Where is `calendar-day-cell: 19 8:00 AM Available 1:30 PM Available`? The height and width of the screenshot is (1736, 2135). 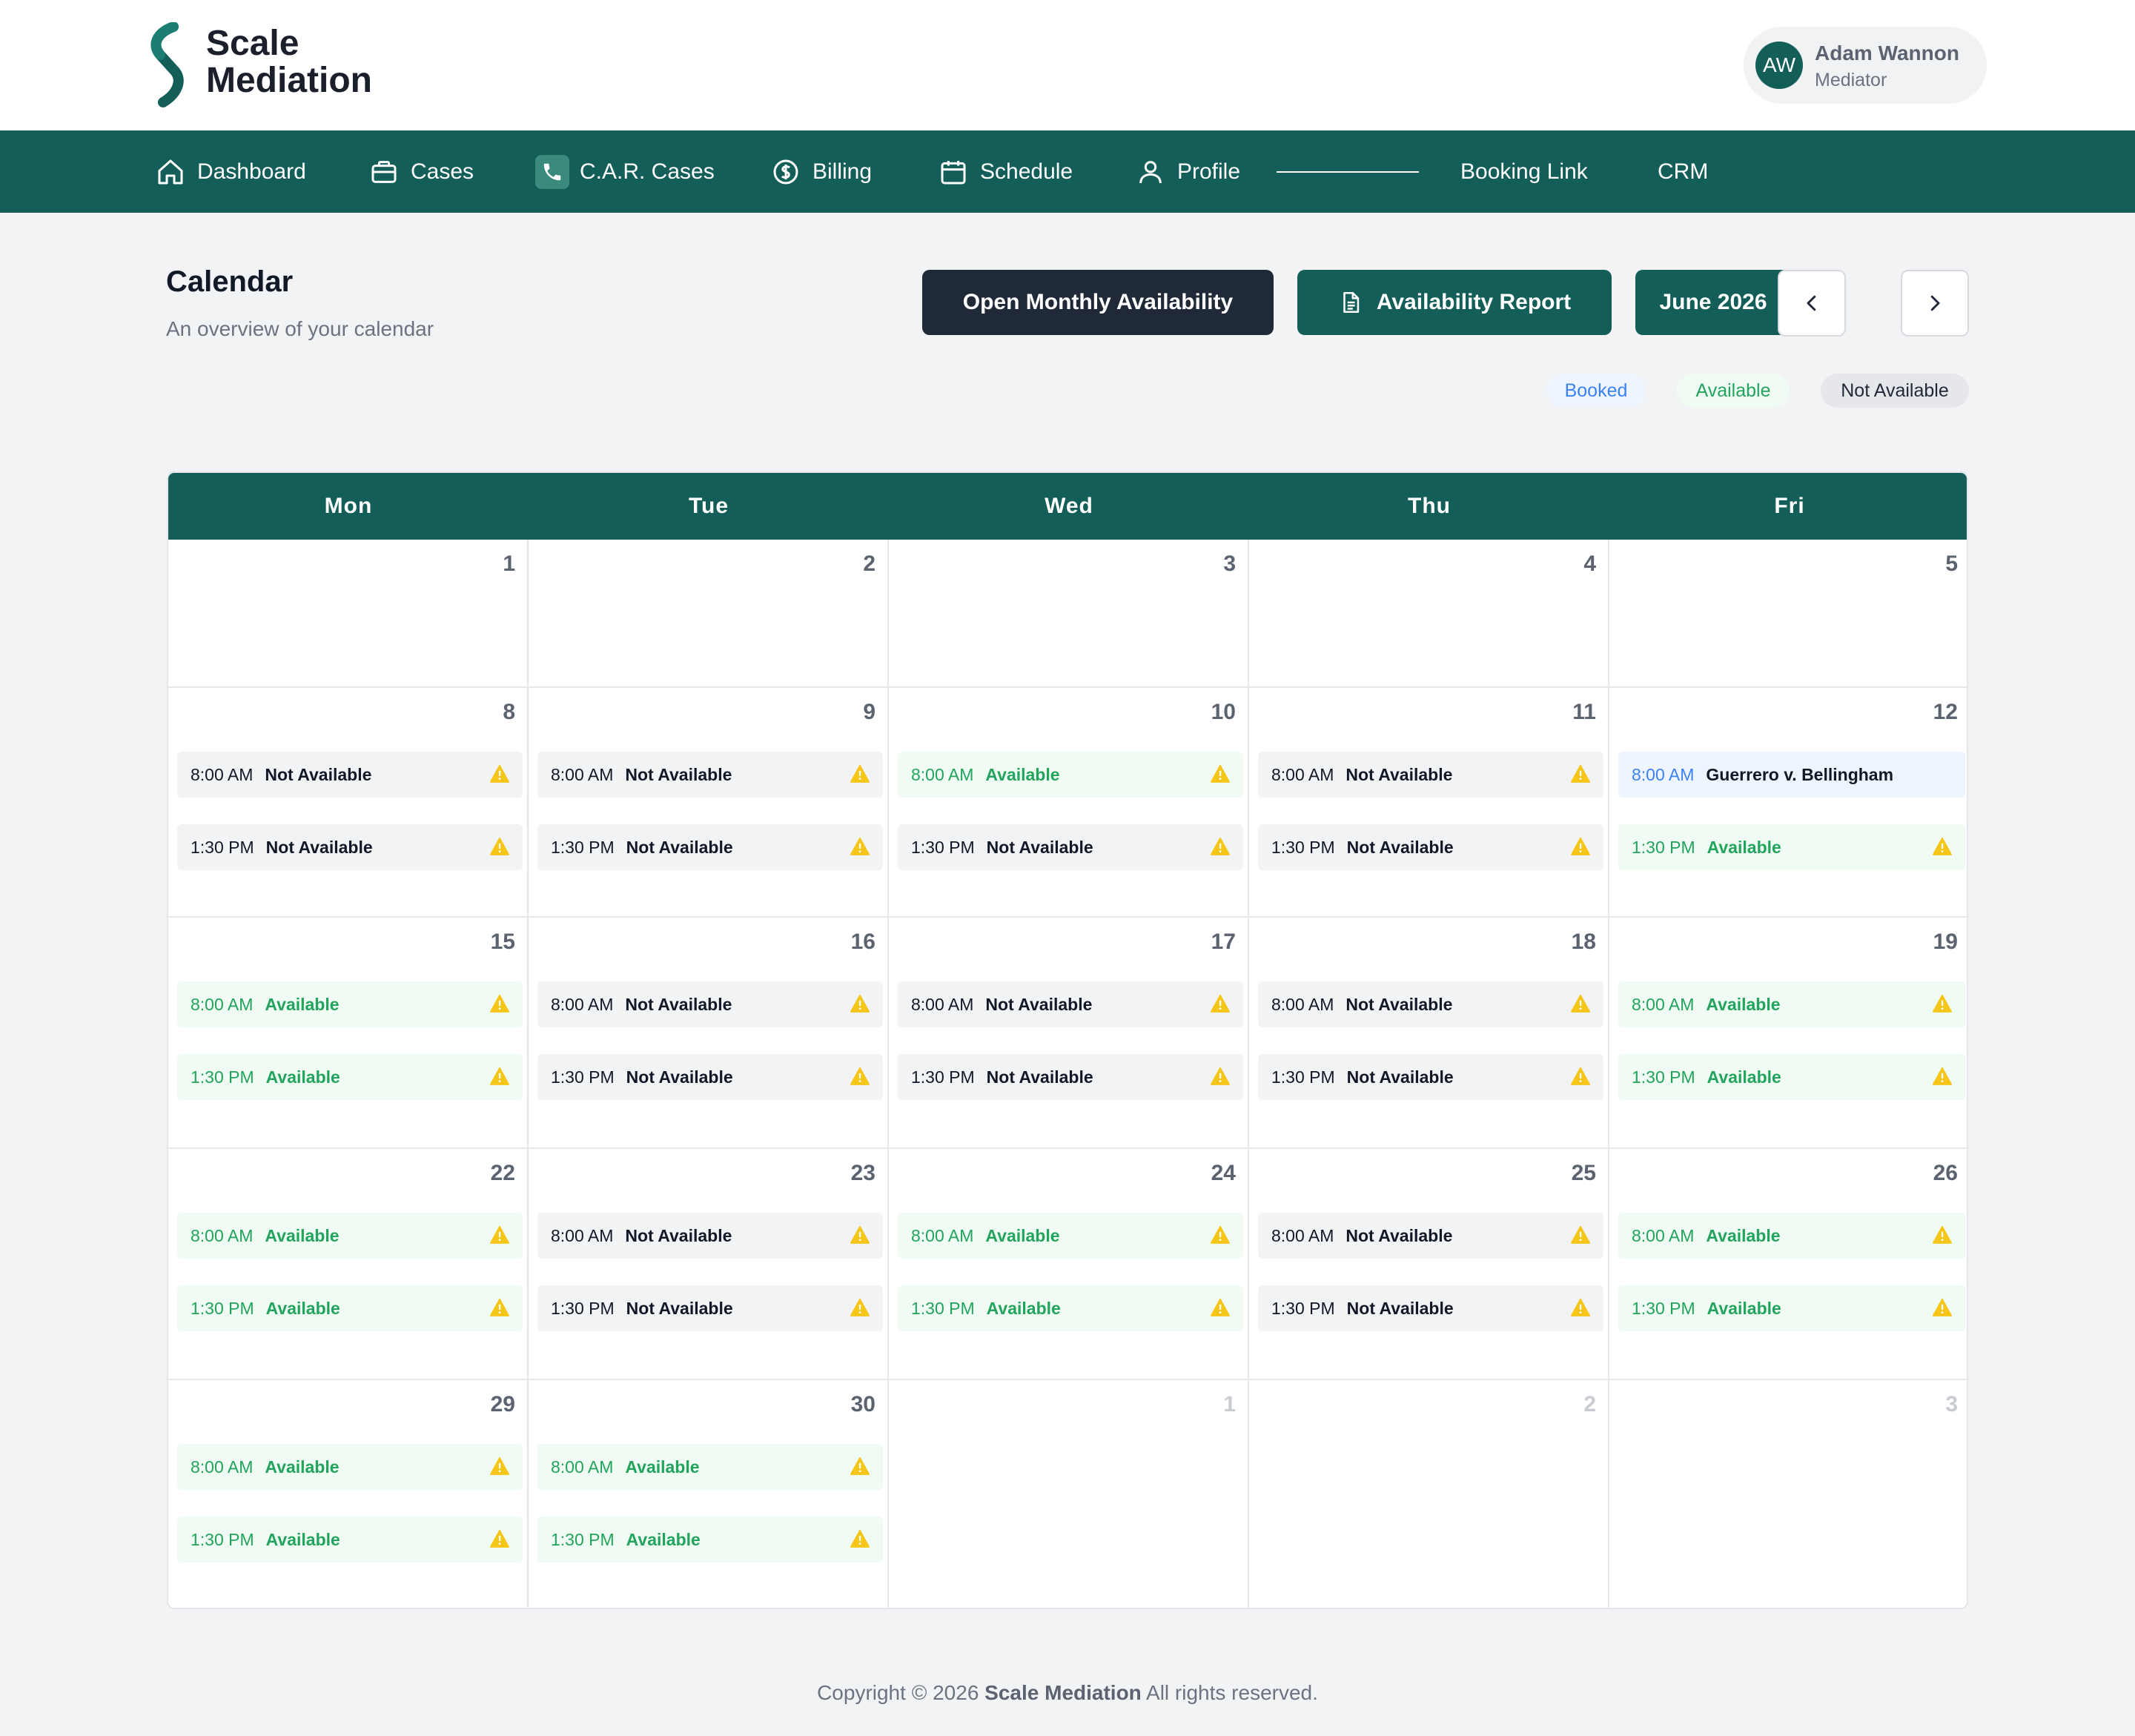 calendar-day-cell: 19 8:00 AM Available 1:30 PM Available is located at coordinates (1788, 1033).